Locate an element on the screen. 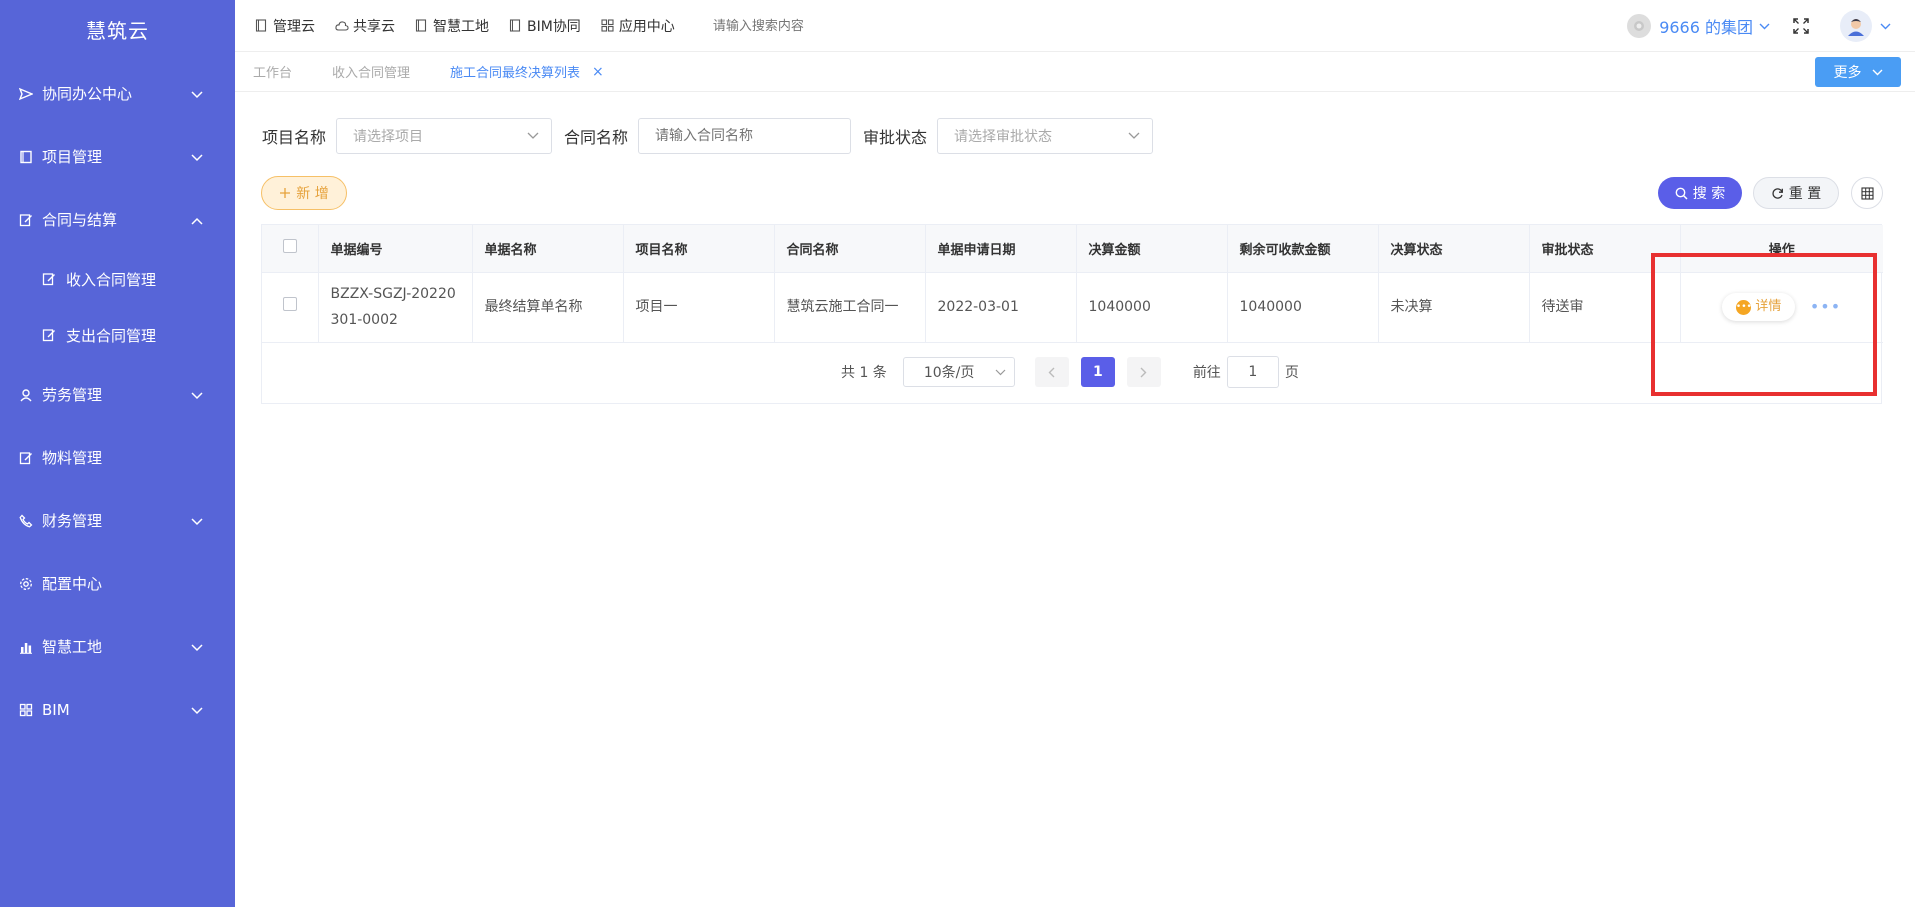  topnav-item-bim-collab: BIM协同 is located at coordinates (545, 26).